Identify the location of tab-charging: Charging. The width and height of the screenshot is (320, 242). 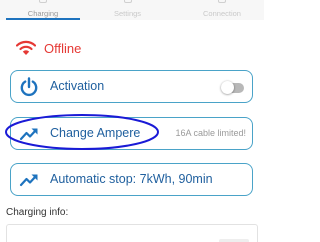
(43, 10).